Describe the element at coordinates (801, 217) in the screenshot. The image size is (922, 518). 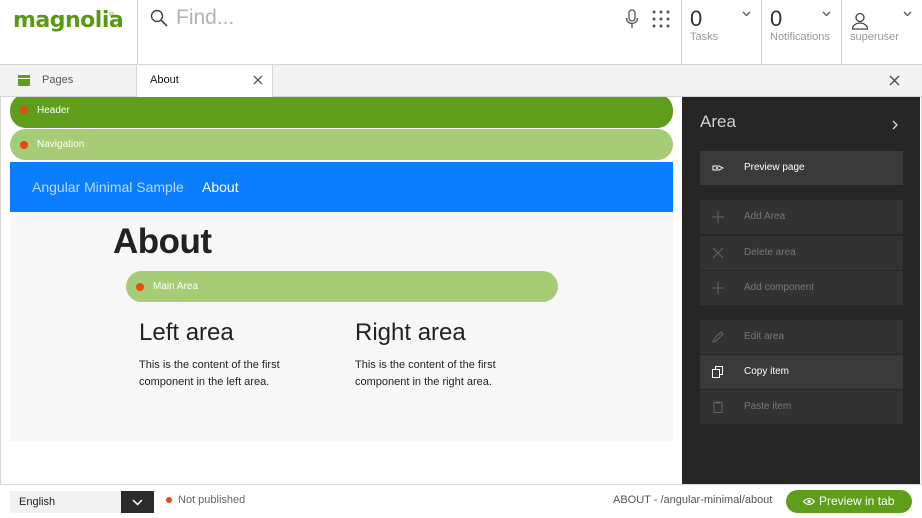
I see `add-area-button: Add Area` at that location.